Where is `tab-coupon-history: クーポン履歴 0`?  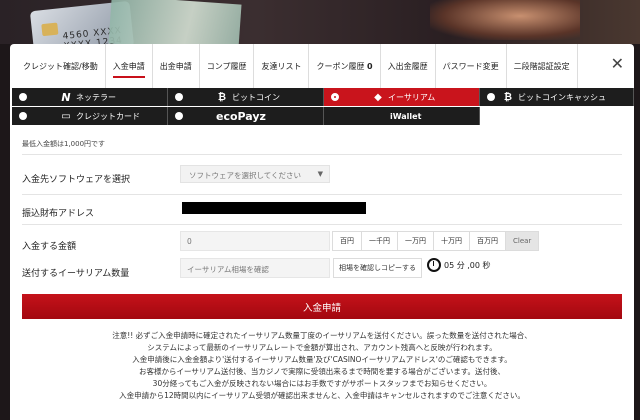
tab-coupon-history: クーポン履歴 0 is located at coordinates (345, 66).